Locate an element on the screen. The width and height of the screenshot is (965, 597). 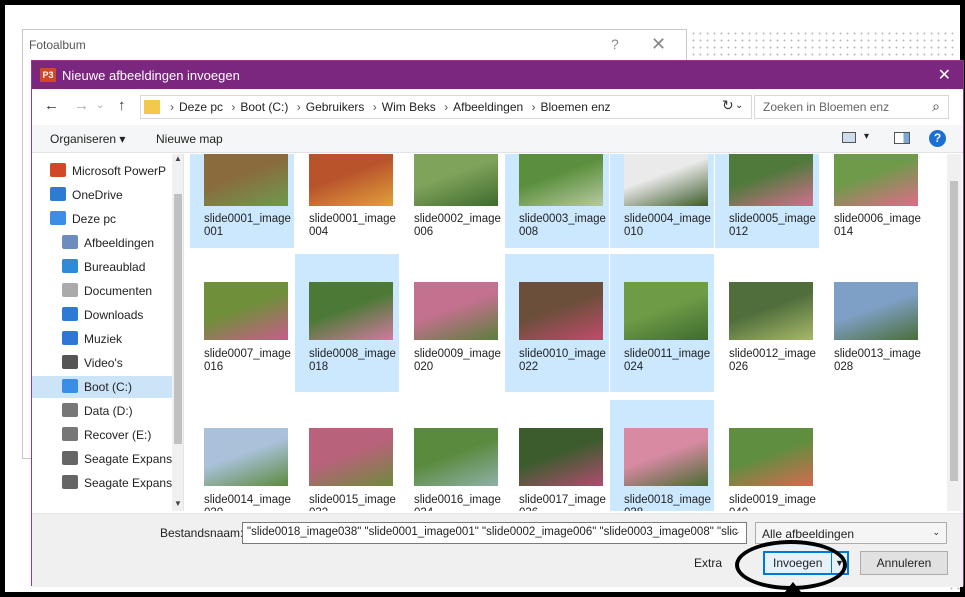
nav-item: Muziek is located at coordinates (102, 339).